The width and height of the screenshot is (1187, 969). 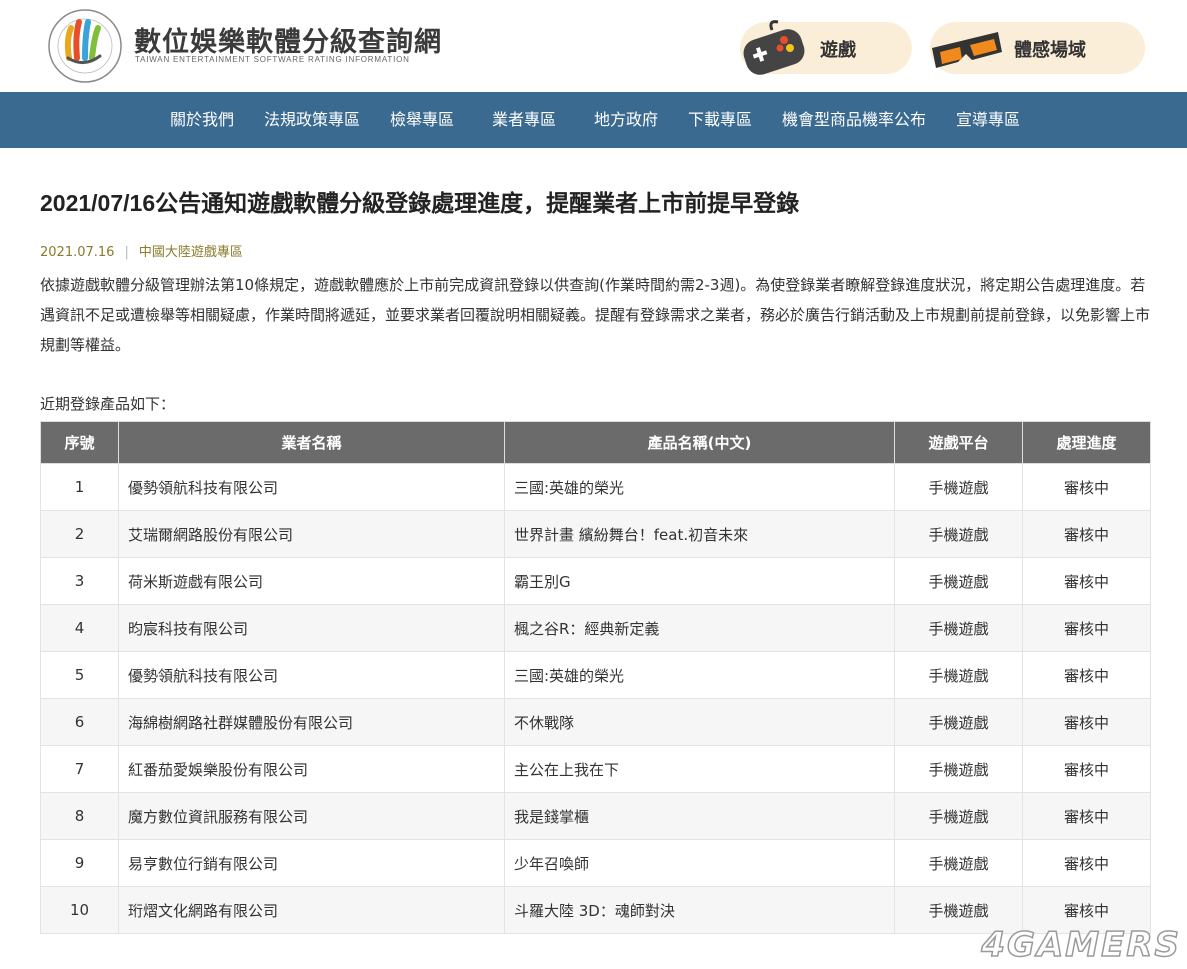 What do you see at coordinates (311, 628) in the screenshot?
I see `cell-company: 昀宸科技有限公司` at bounding box center [311, 628].